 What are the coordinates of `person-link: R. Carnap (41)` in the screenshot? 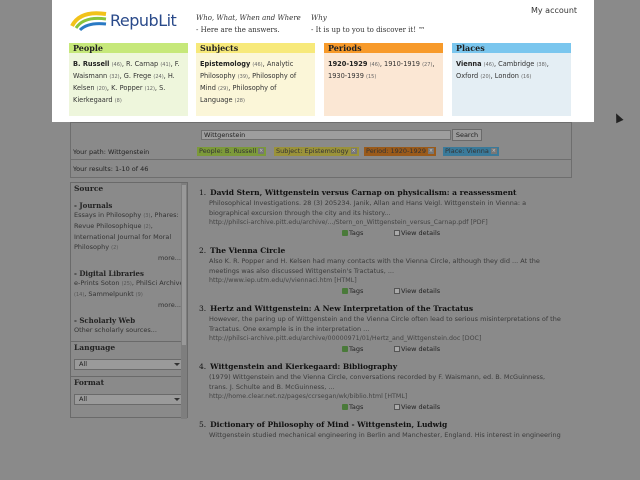 It's located at (148, 64).